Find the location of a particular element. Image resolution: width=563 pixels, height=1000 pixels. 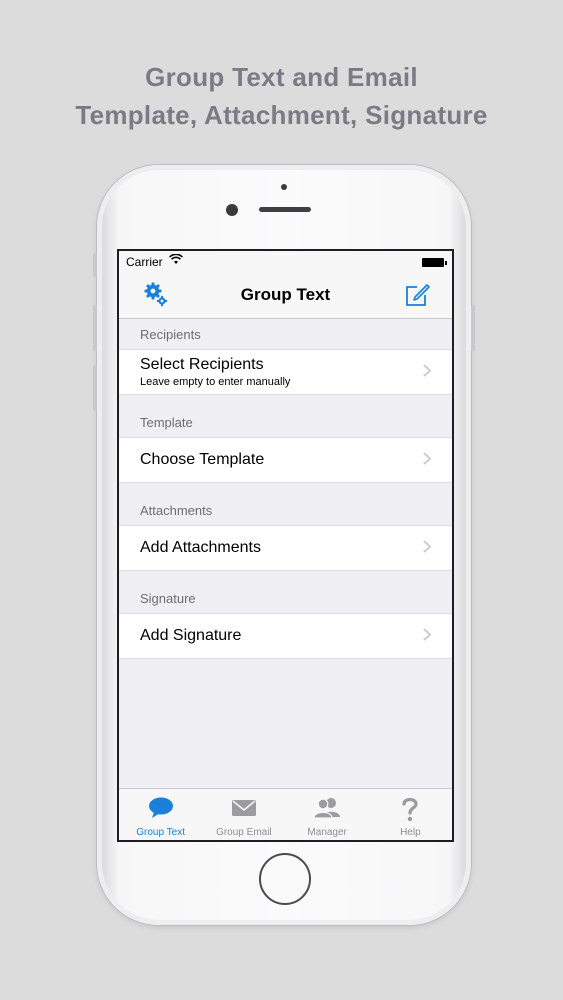

question-icon is located at coordinates (410, 809).